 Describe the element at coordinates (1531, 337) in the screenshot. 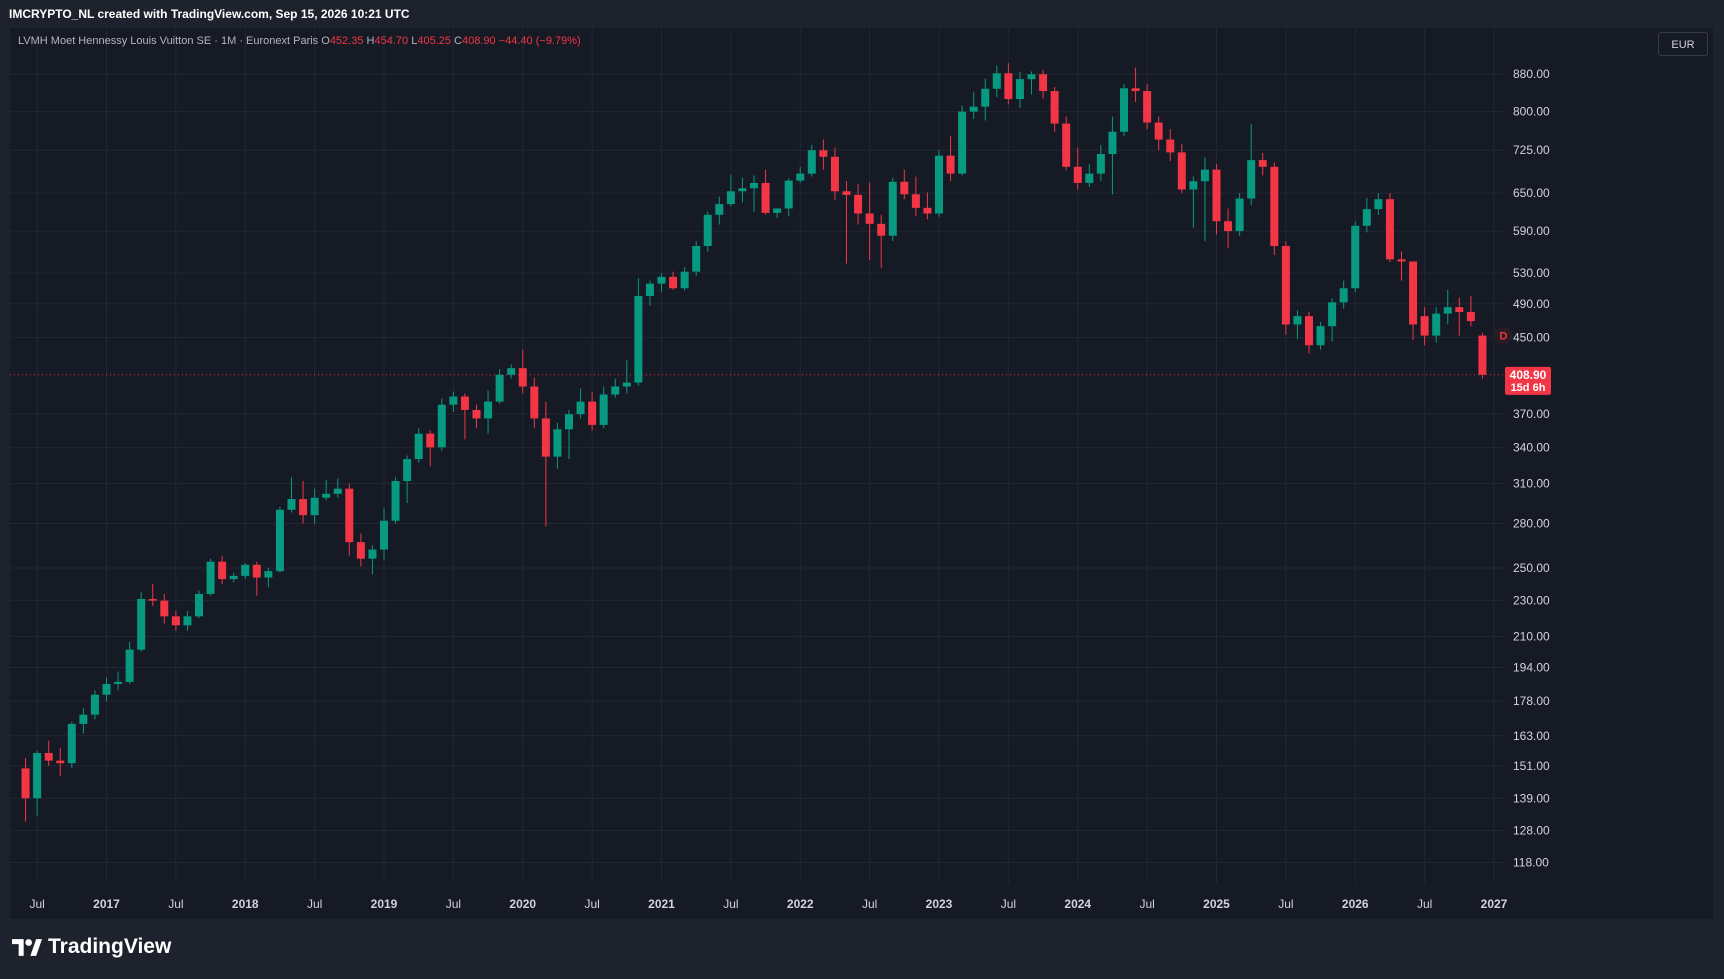

I see `price-tick-label: 450.00` at that location.